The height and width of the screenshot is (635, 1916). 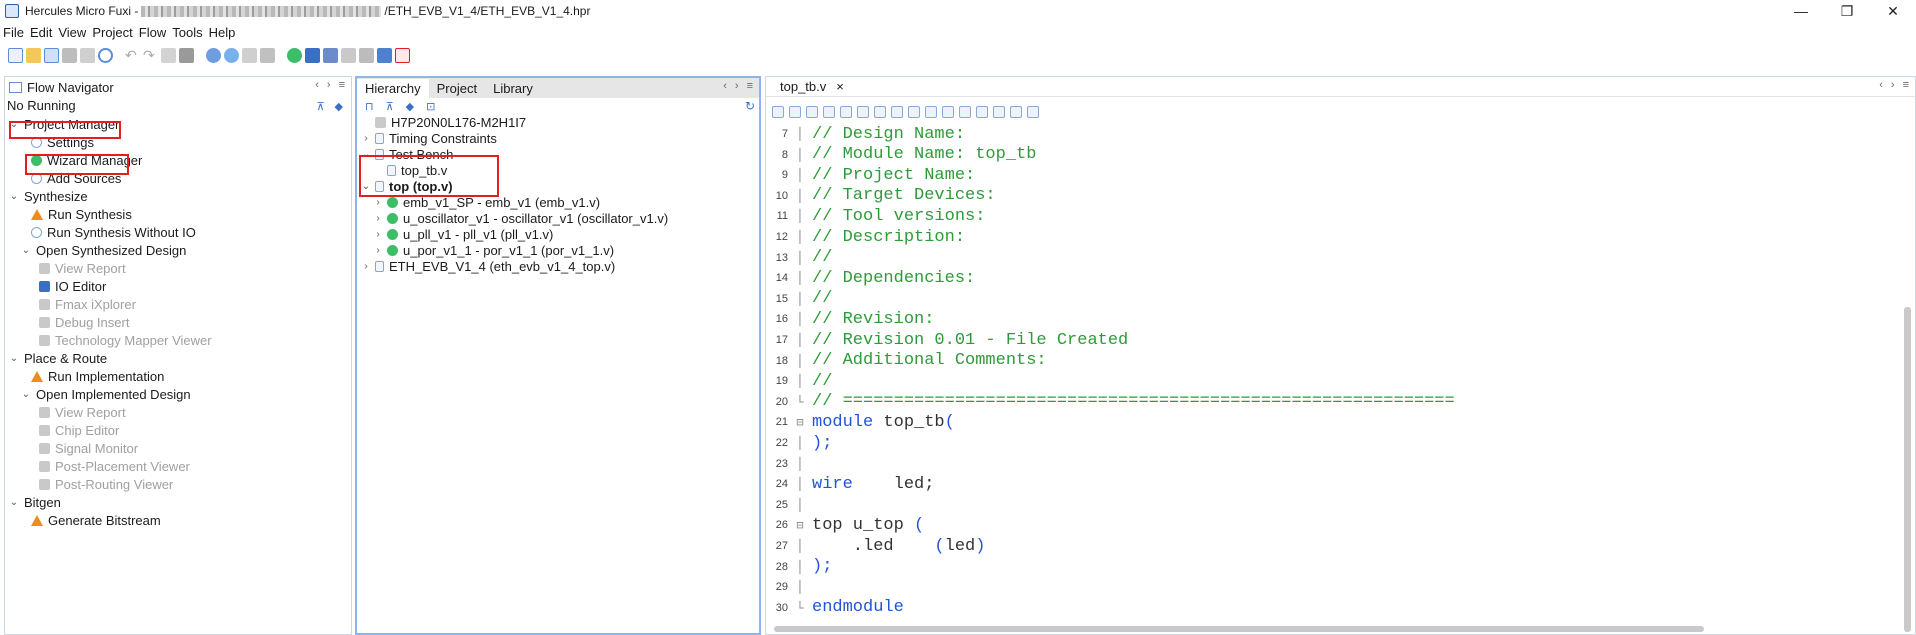 What do you see at coordinates (82, 268) in the screenshot?
I see `flow-item-view-report: View Report` at bounding box center [82, 268].